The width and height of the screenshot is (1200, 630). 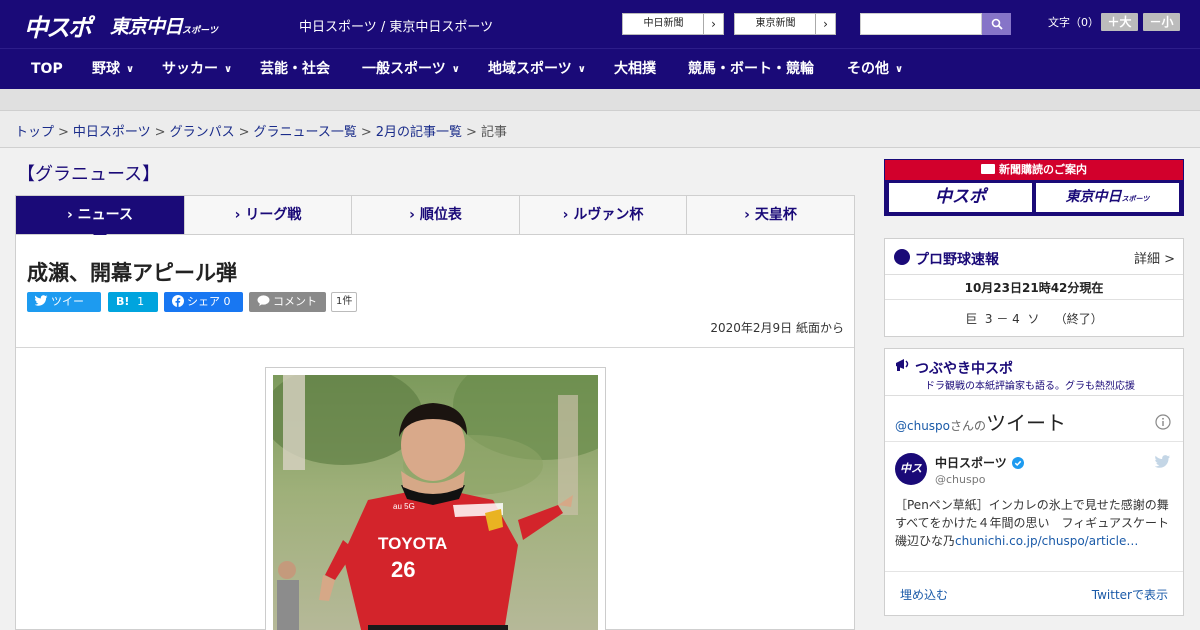 What do you see at coordinates (964, 369) in the screenshot?
I see `tweets-card-title: つぶやき中スポ` at bounding box center [964, 369].